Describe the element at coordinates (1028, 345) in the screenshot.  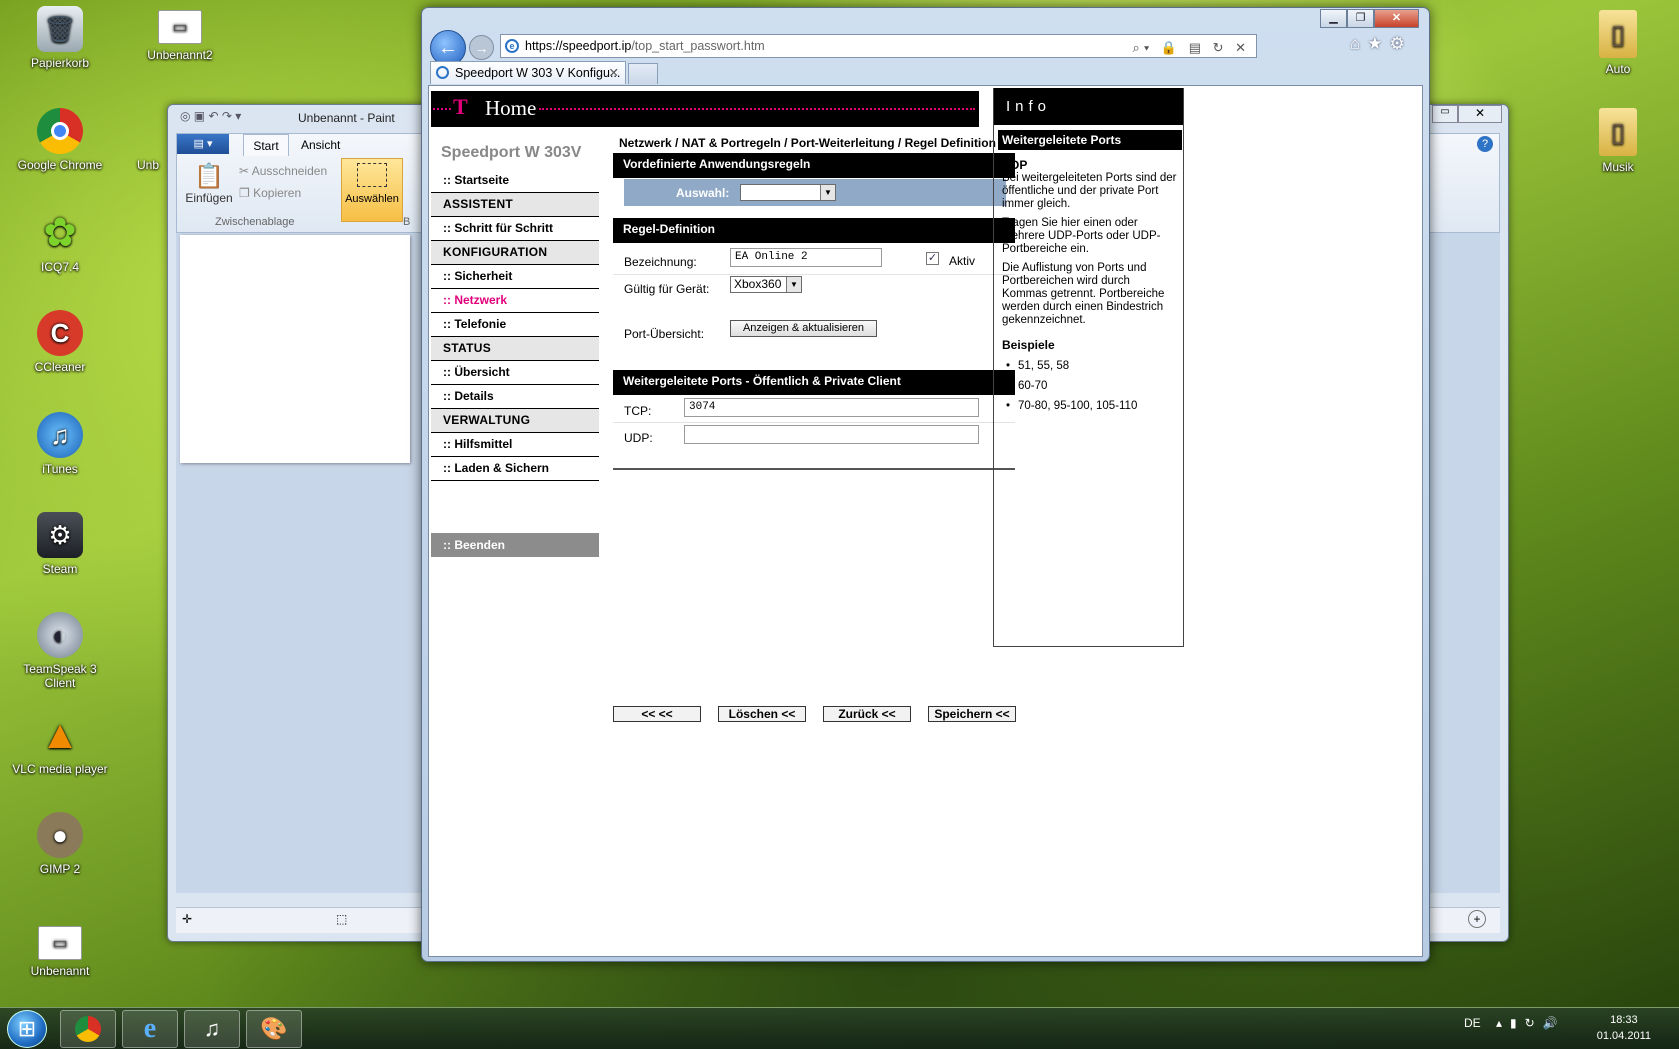
I see `examples-title: Beispiele` at that location.